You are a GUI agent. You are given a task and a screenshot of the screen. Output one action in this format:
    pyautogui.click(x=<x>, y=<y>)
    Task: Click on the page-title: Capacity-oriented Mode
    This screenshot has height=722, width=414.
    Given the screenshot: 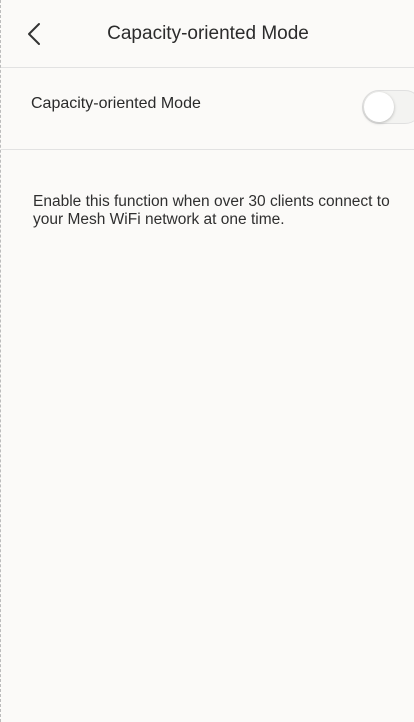 What is the action you would take?
    pyautogui.click(x=208, y=33)
    